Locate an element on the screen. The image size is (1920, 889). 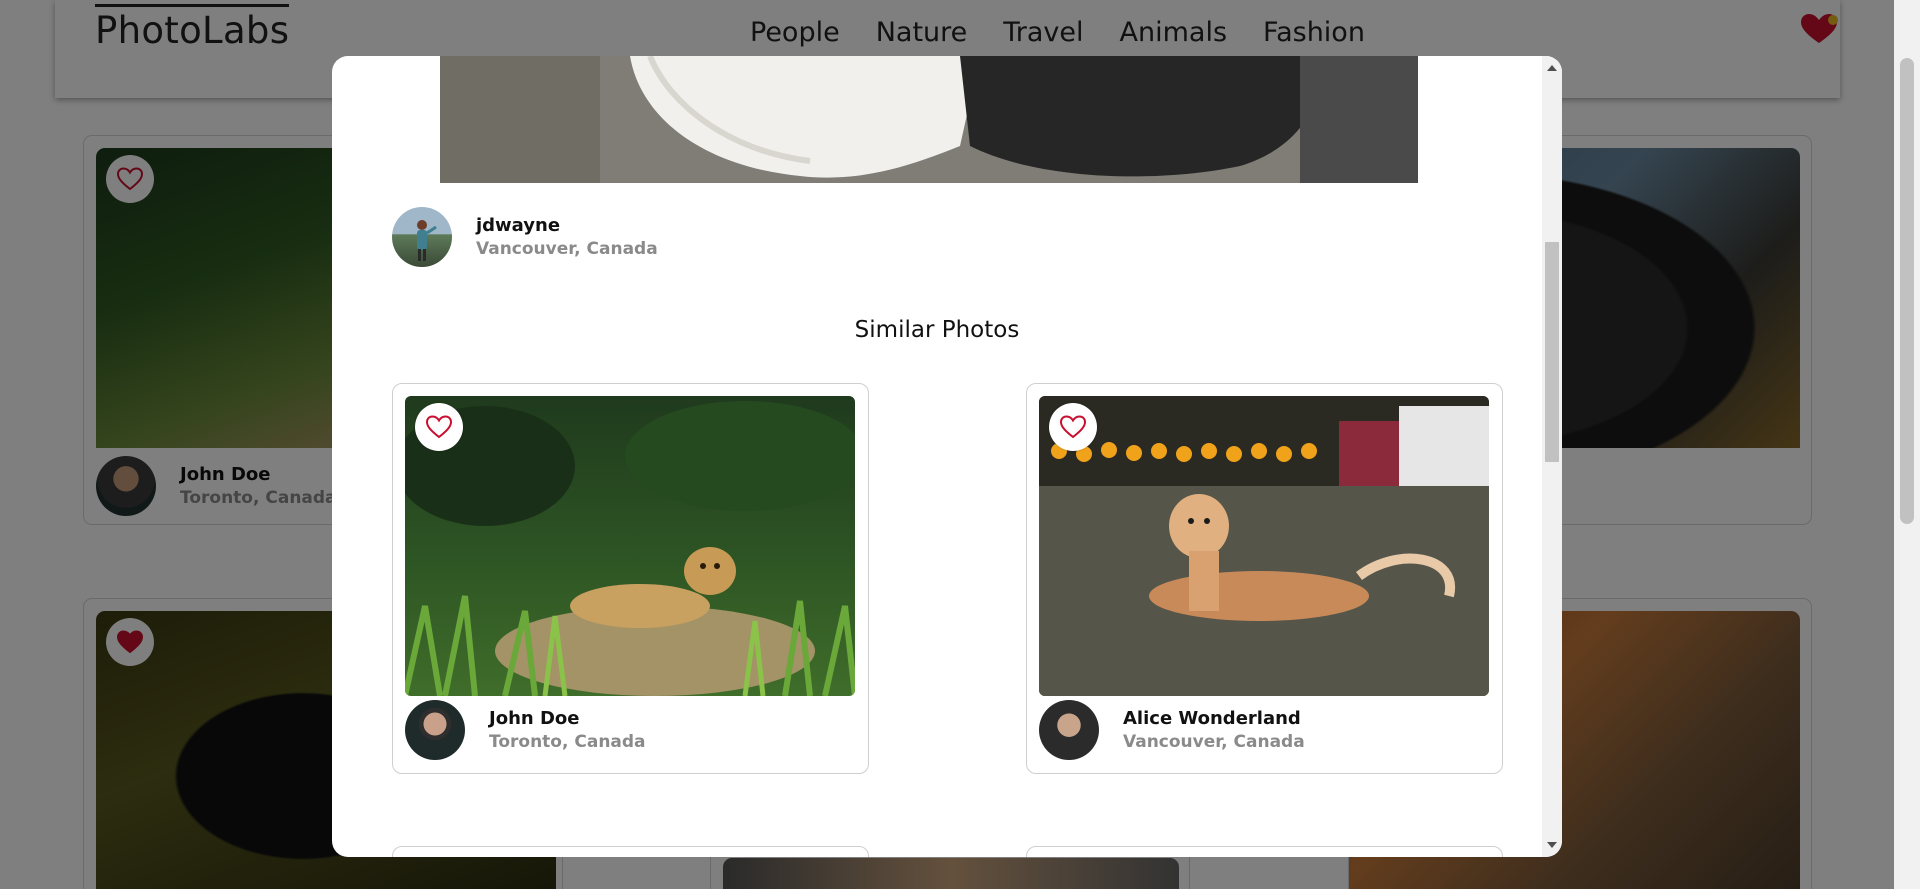
similar-photo-item: Alice Wonderland Vancouver, Canada is located at coordinates (1264, 578).